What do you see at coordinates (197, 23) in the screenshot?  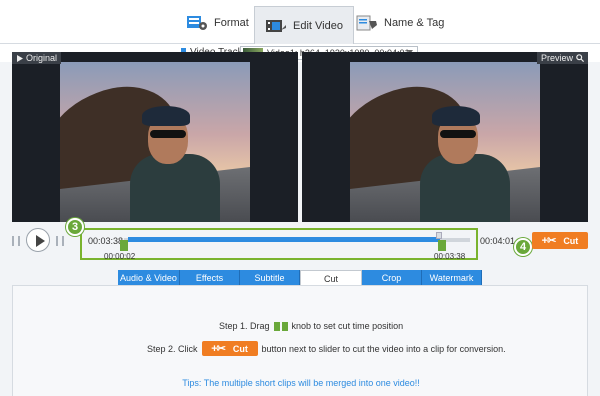 I see `format-icon` at bounding box center [197, 23].